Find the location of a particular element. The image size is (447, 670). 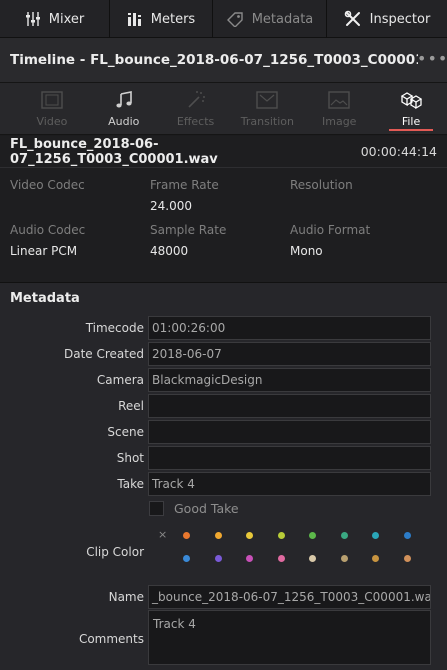

take-field: Track 4 is located at coordinates (289, 484).